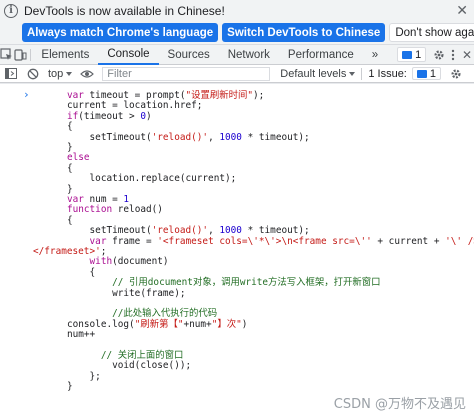 The image size is (474, 416). I want to click on code-token: if, so click(72, 116).